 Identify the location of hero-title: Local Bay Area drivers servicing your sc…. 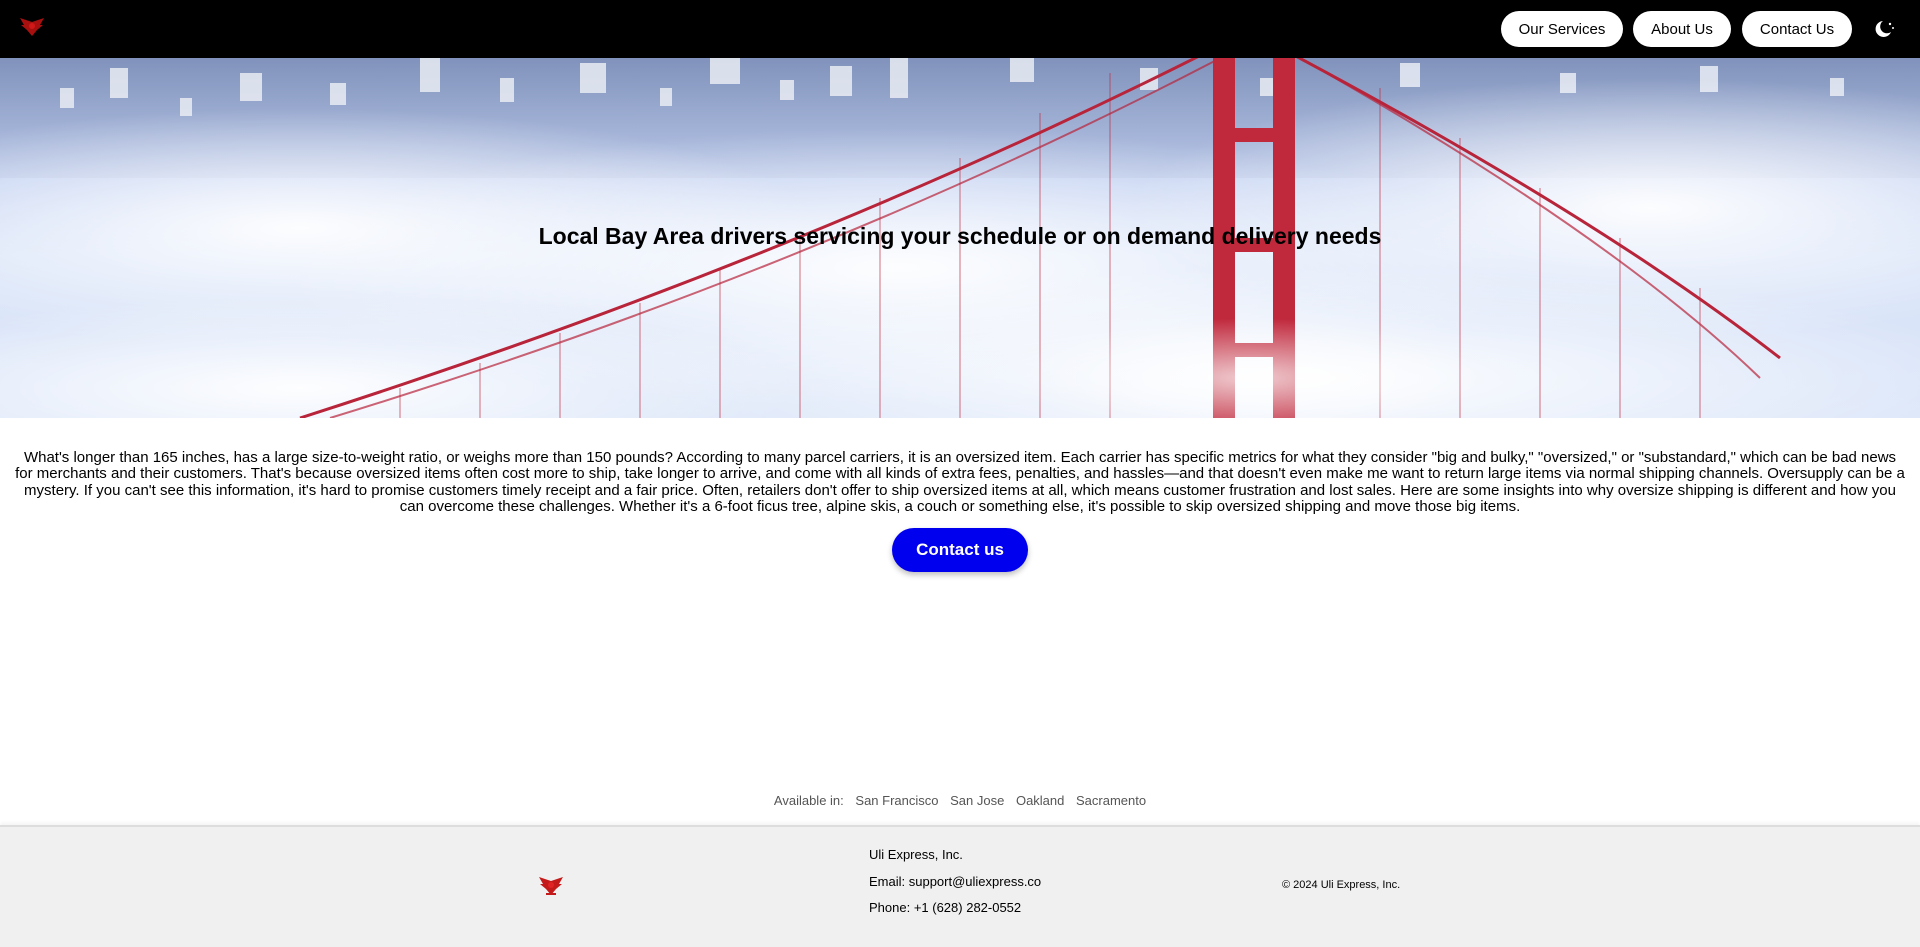
(960, 236).